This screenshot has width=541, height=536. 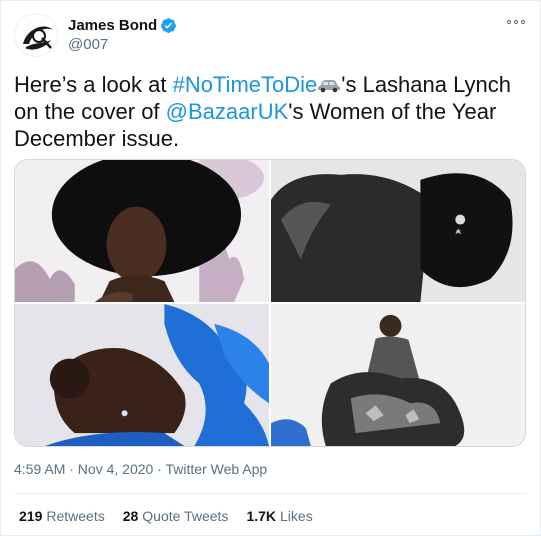 I want to click on quote-tweets-stat: 28 Quote Tweets, so click(x=176, y=516).